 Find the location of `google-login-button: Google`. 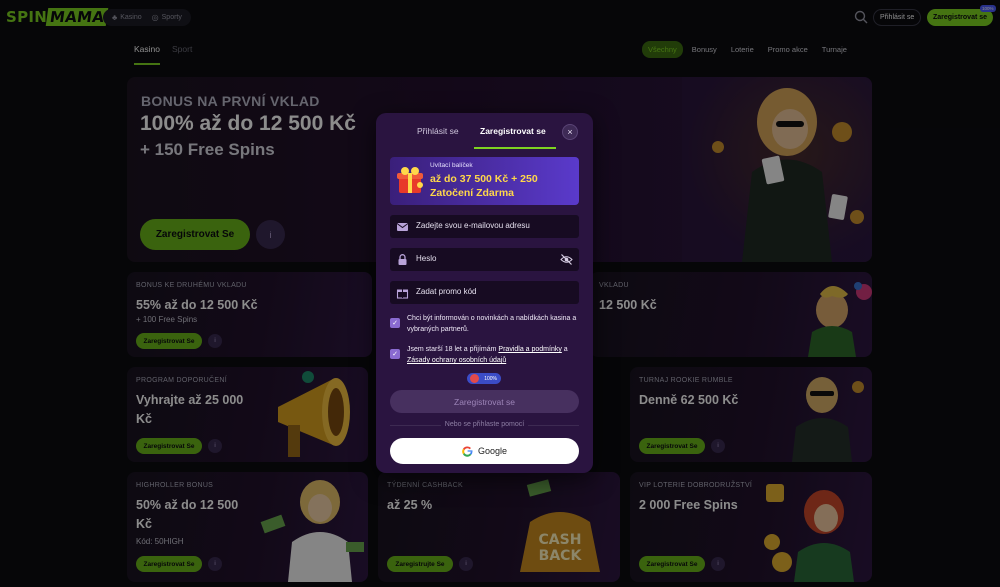

google-login-button: Google is located at coordinates (484, 451).